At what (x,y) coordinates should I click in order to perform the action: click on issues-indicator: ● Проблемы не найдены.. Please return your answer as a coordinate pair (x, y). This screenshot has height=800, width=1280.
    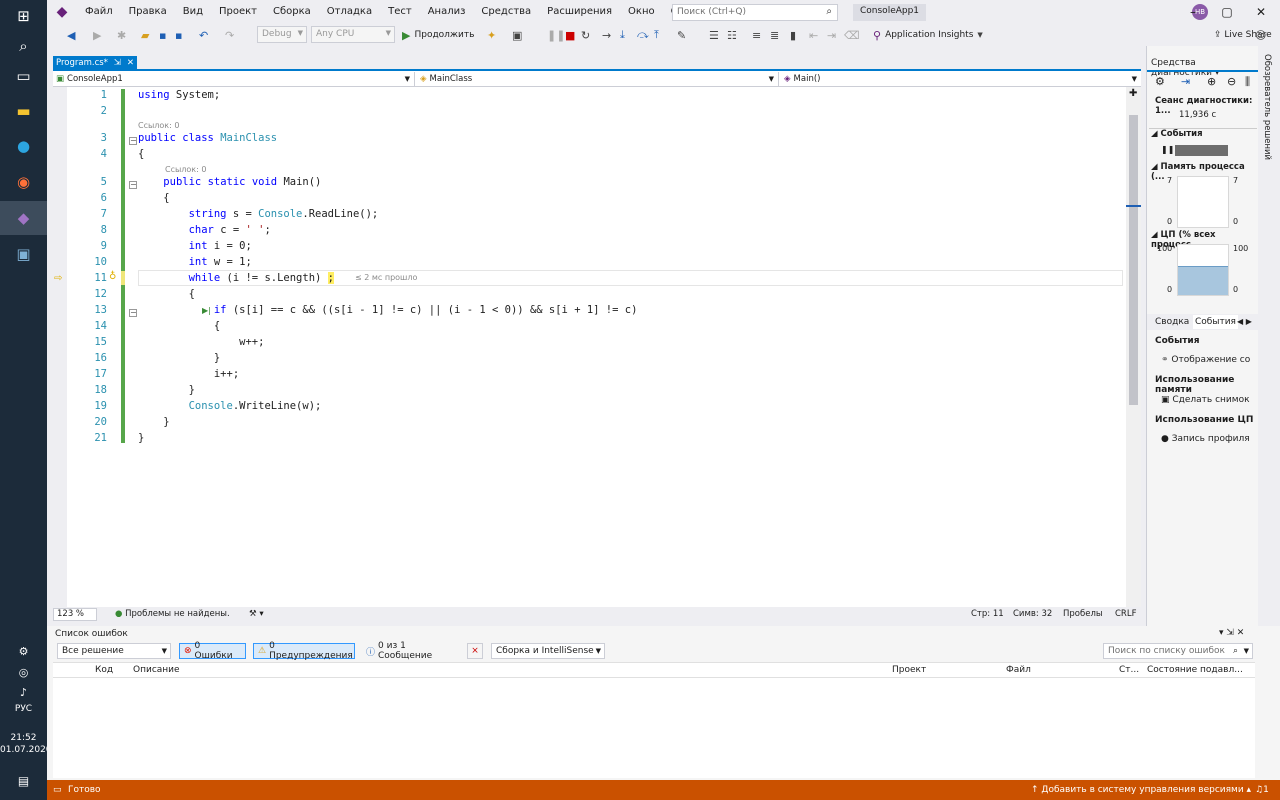
    Looking at the image, I should click on (172, 614).